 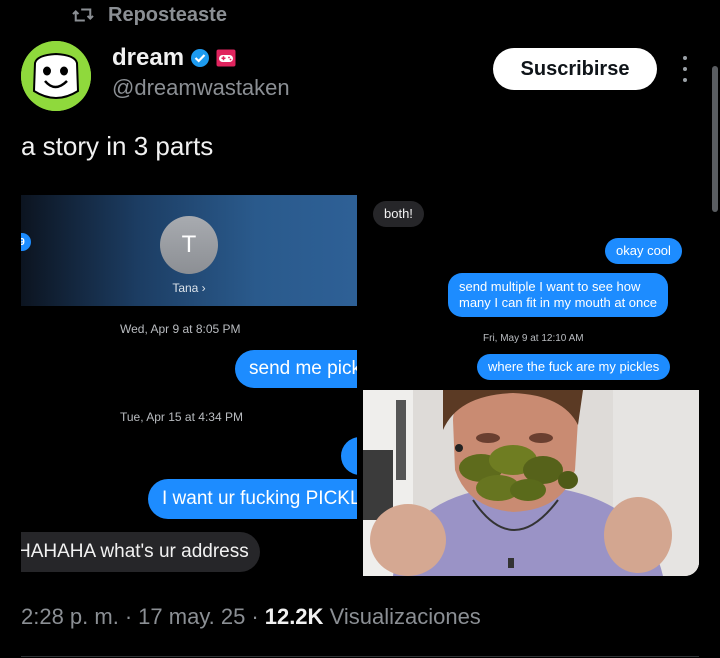 I want to click on photo-illustration, so click(x=531, y=483).